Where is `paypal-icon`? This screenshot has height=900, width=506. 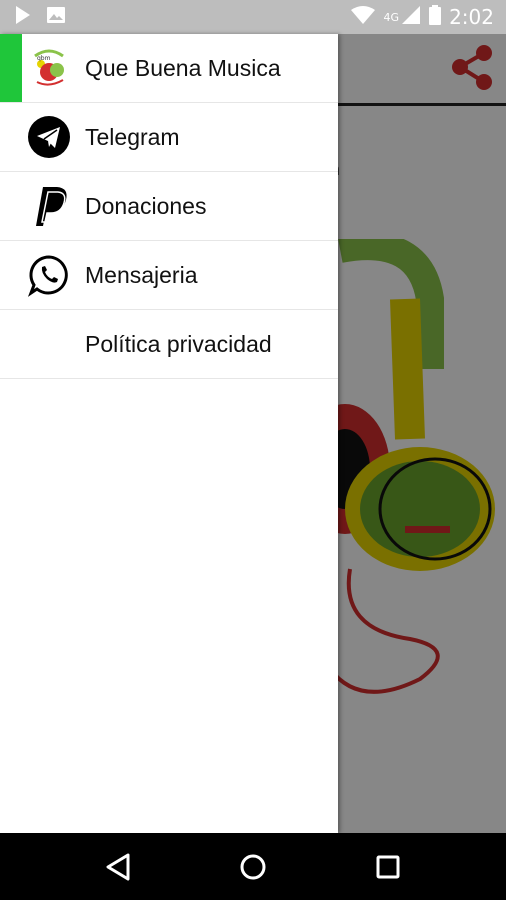 paypal-icon is located at coordinates (49, 206).